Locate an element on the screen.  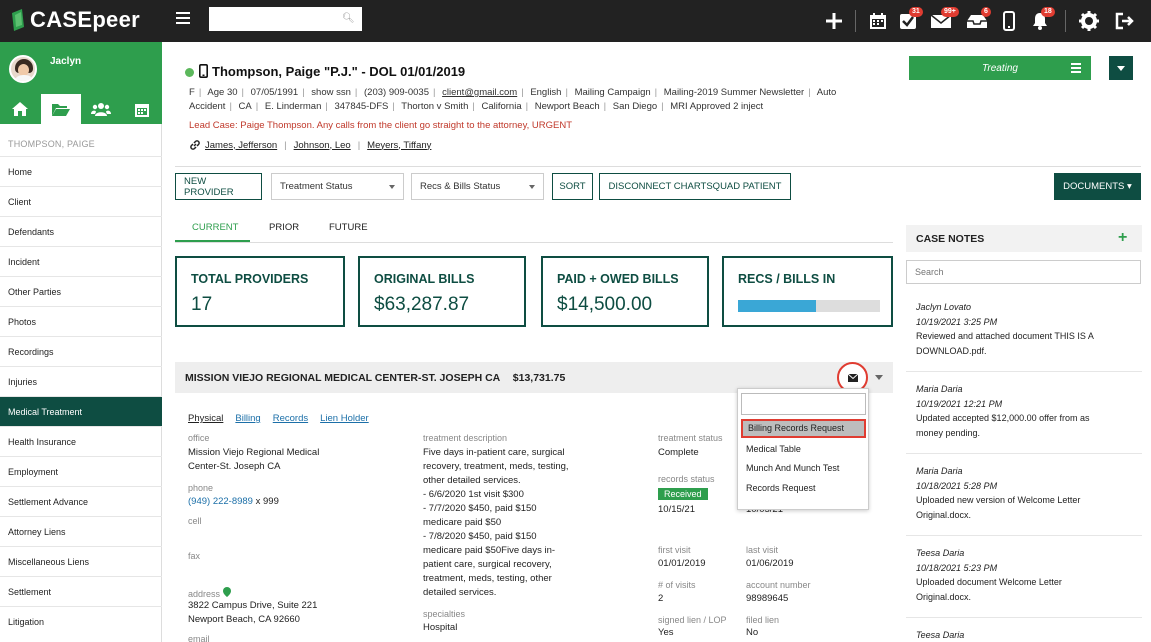
sidebar-item-injuries: Injuries is located at coordinates (81, 381).